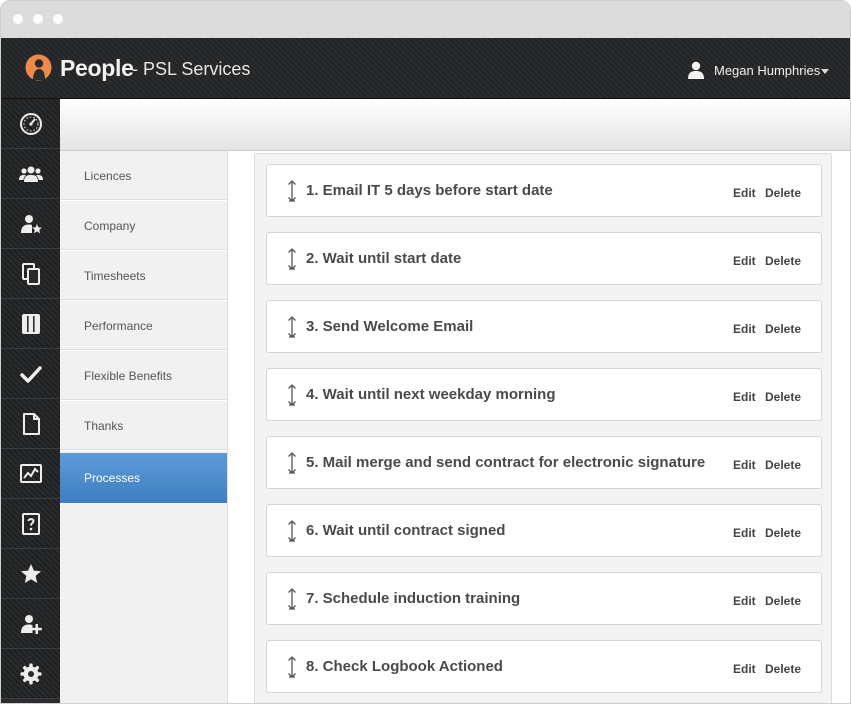 This screenshot has width=851, height=704. What do you see at coordinates (404, 666) in the screenshot?
I see `process-step-label: 8. Check Logbook Actioned` at bounding box center [404, 666].